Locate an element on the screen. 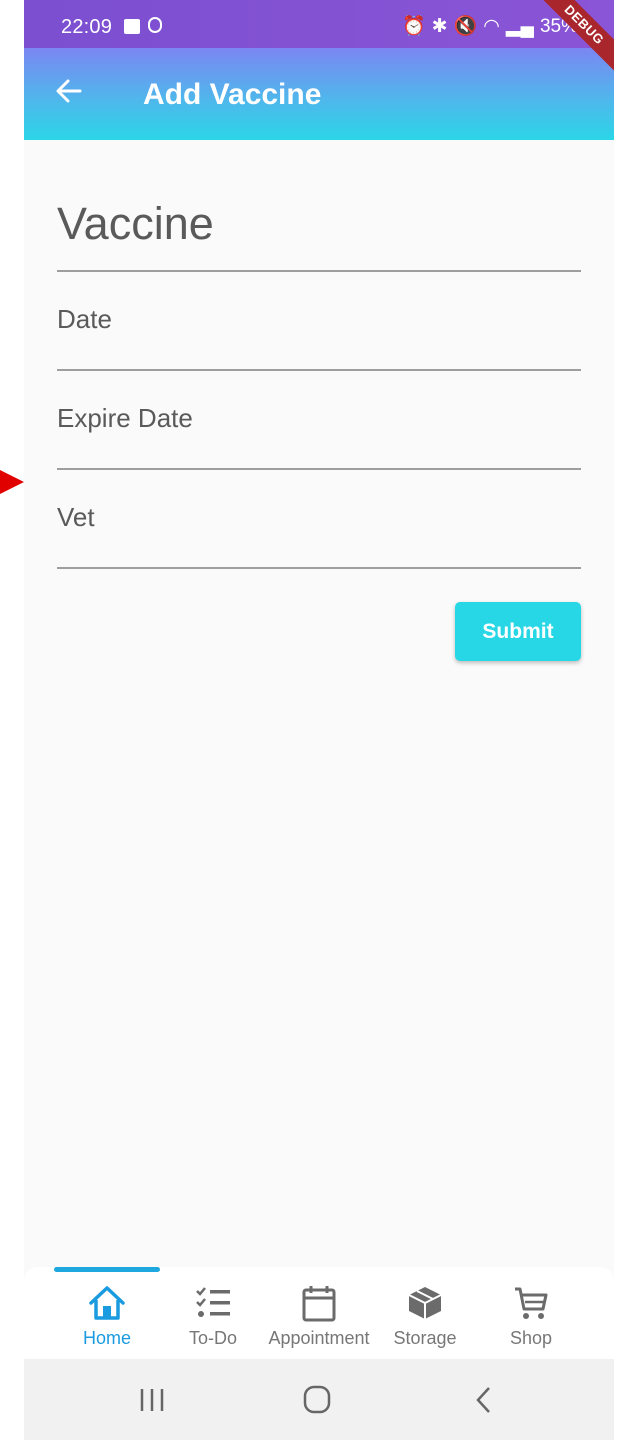 This screenshot has width=628, height=1440. system-navigation-bar is located at coordinates (319, 1399).